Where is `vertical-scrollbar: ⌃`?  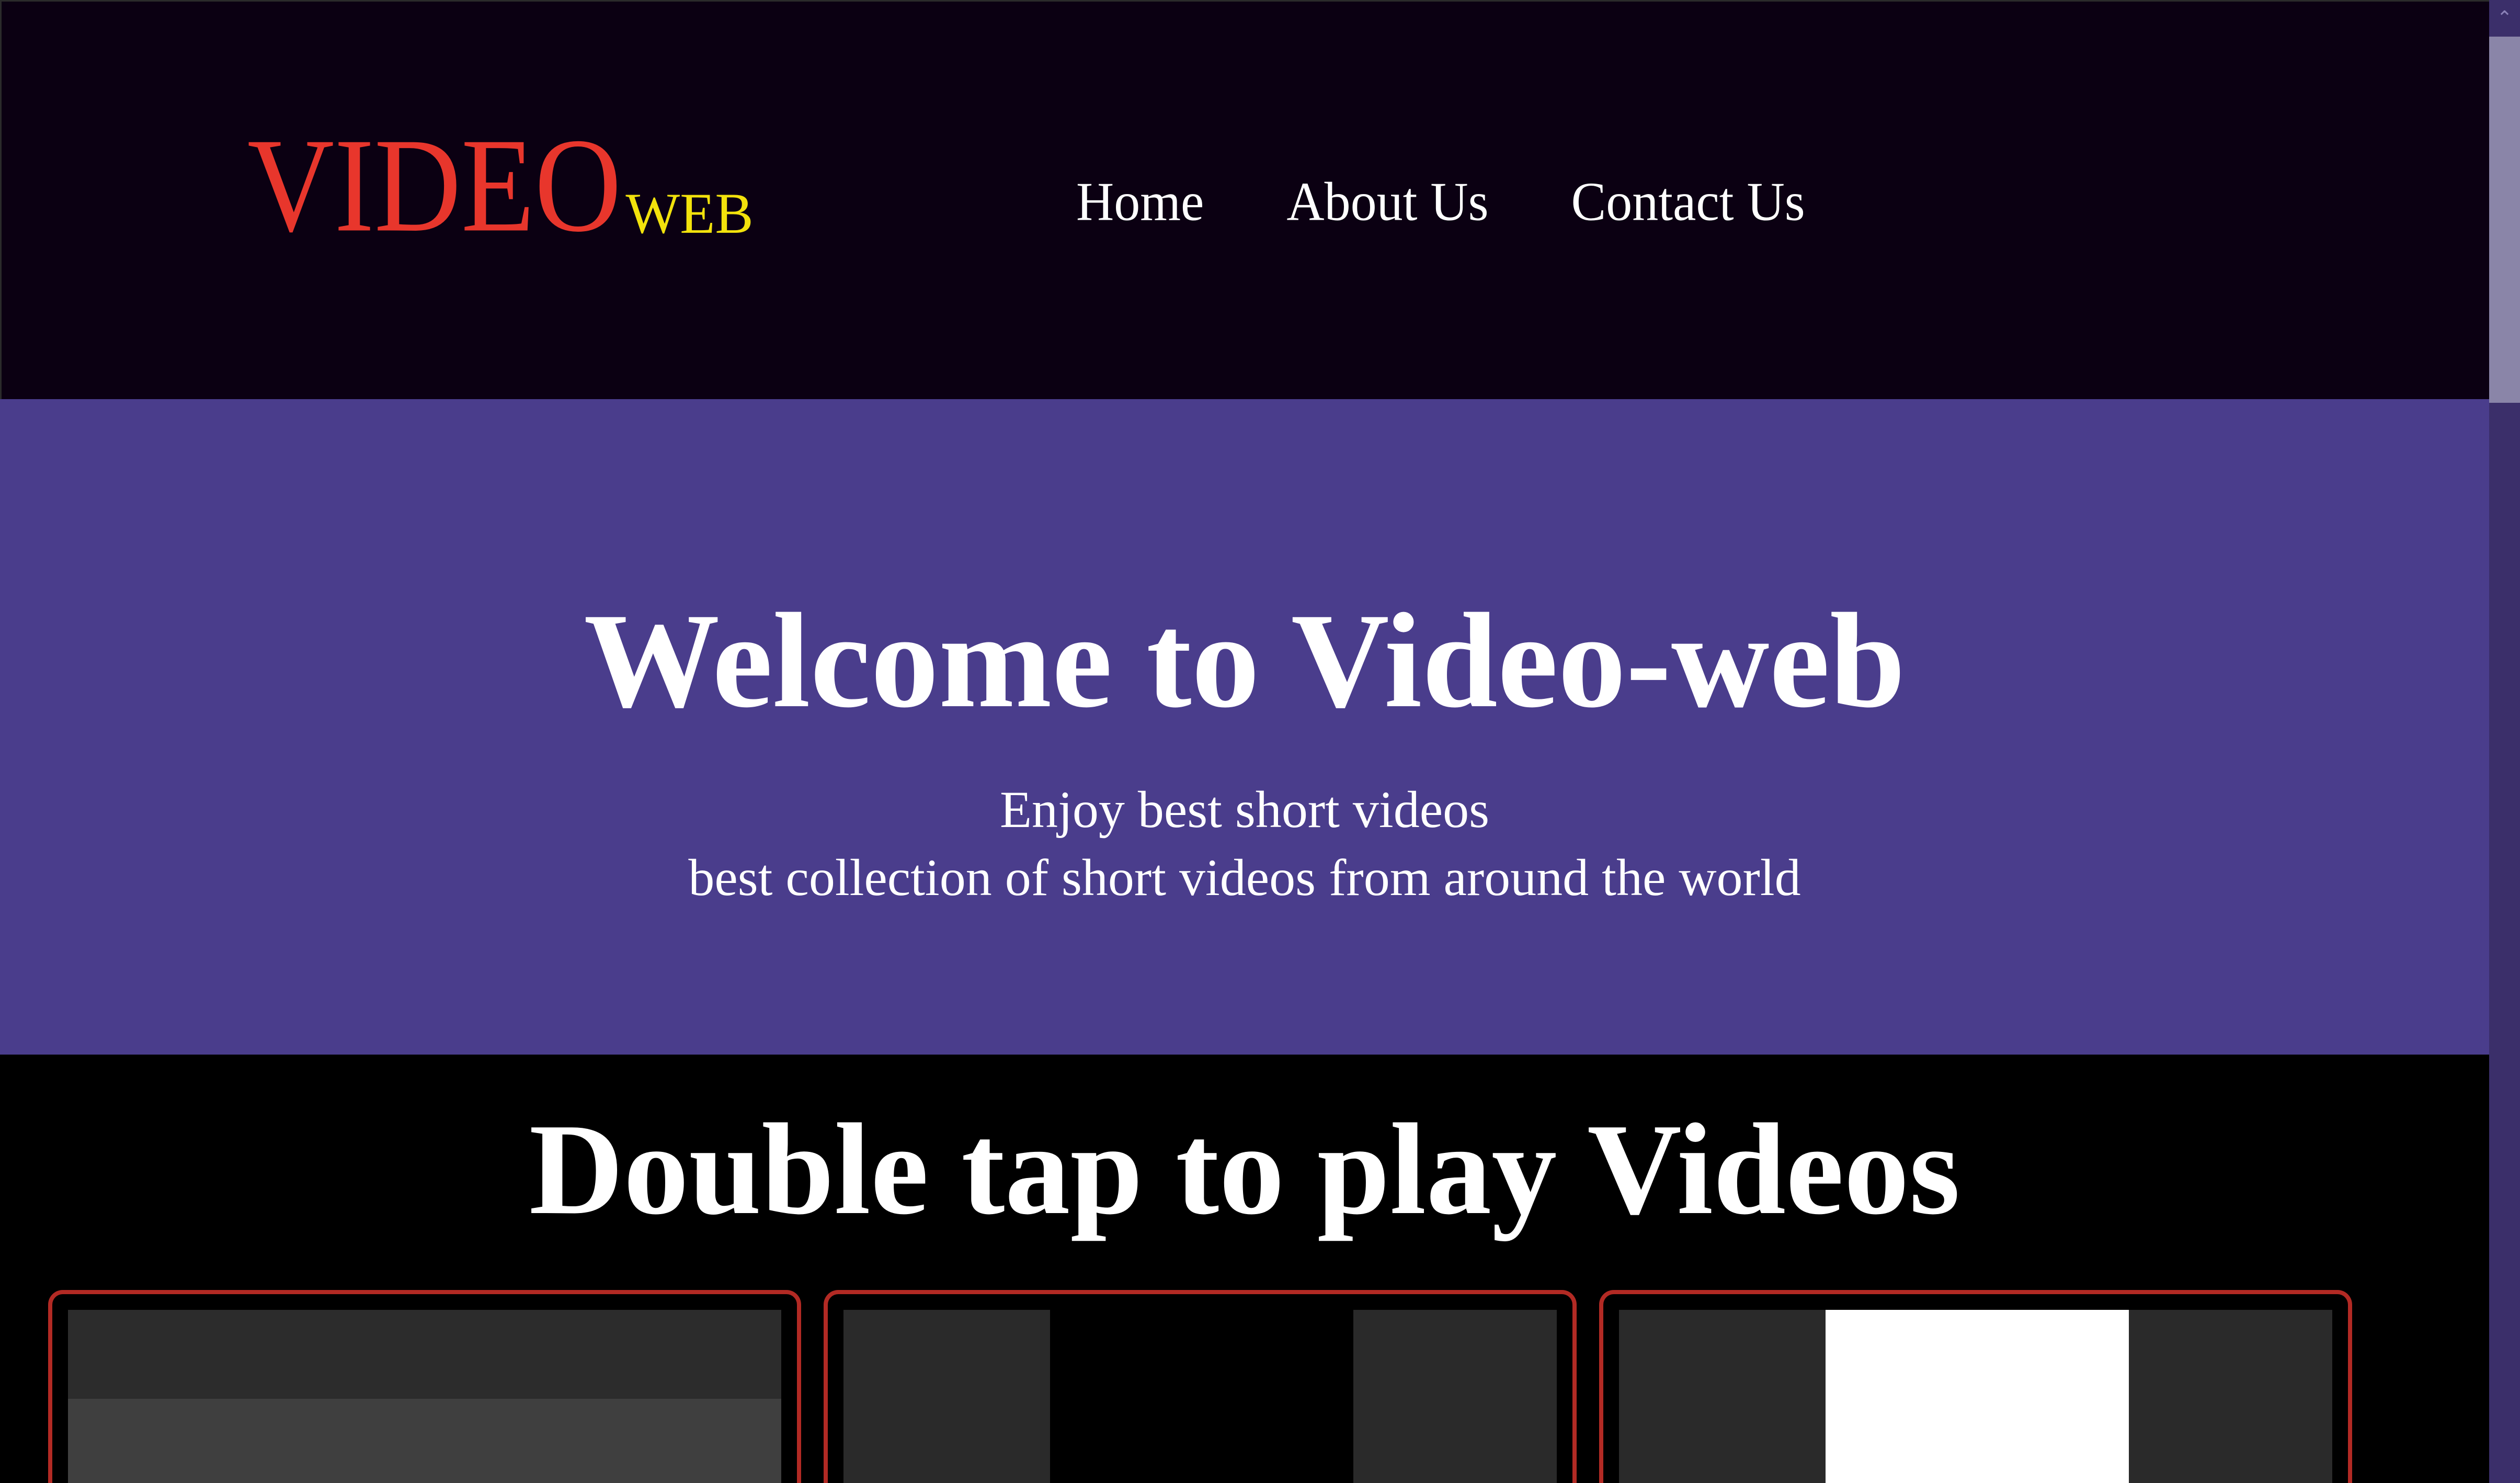 vertical-scrollbar: ⌃ is located at coordinates (2504, 741).